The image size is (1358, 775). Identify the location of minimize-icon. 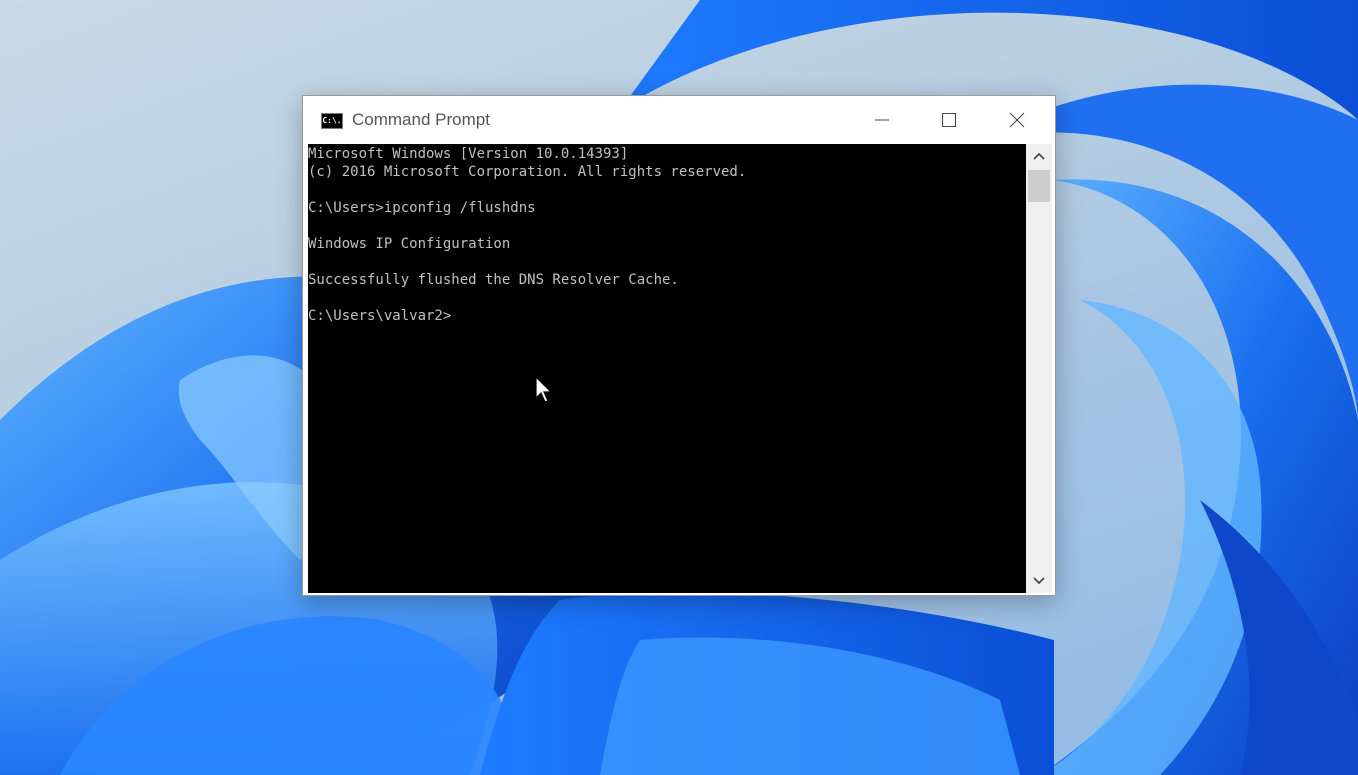
(882, 119).